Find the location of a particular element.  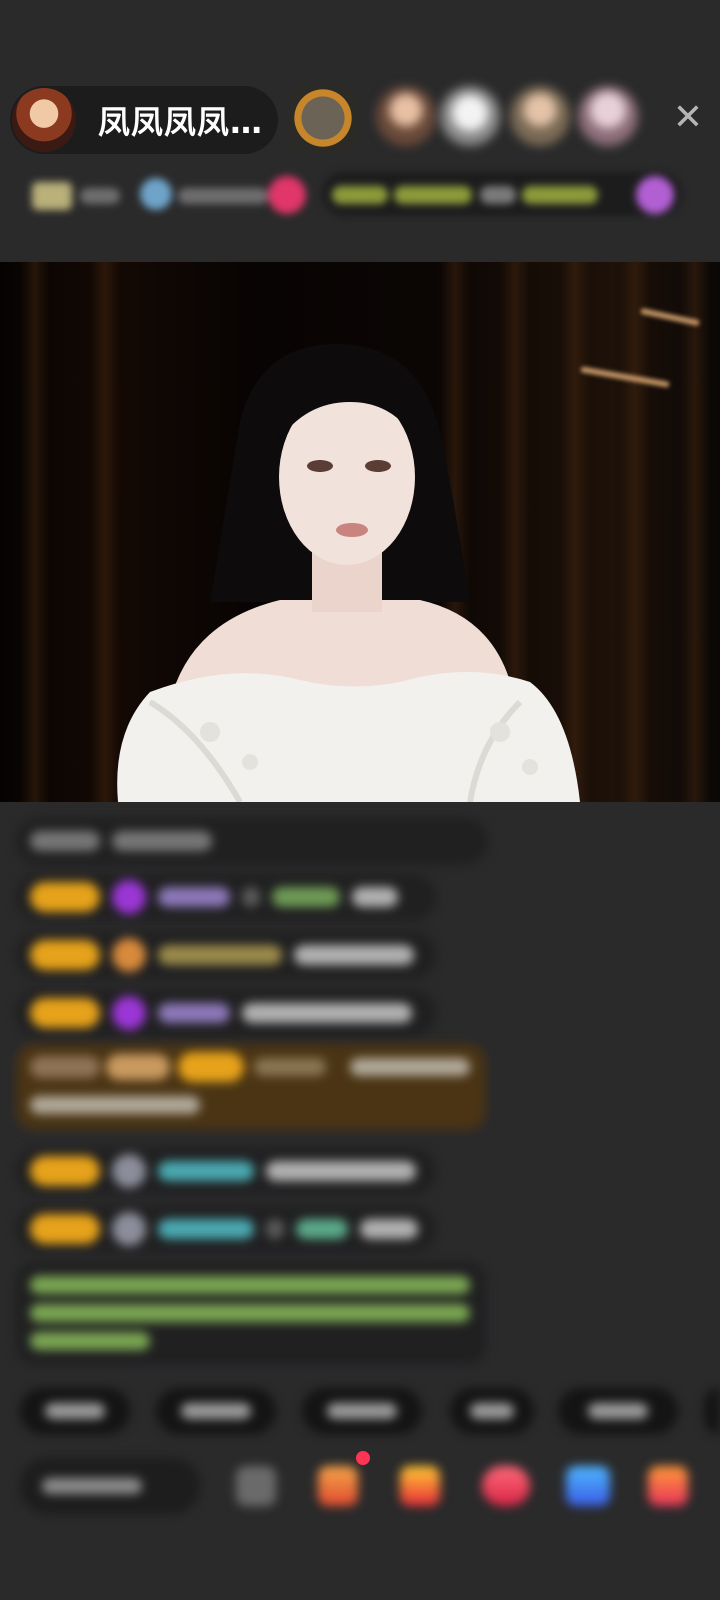

host-avatar is located at coordinates (44, 120).